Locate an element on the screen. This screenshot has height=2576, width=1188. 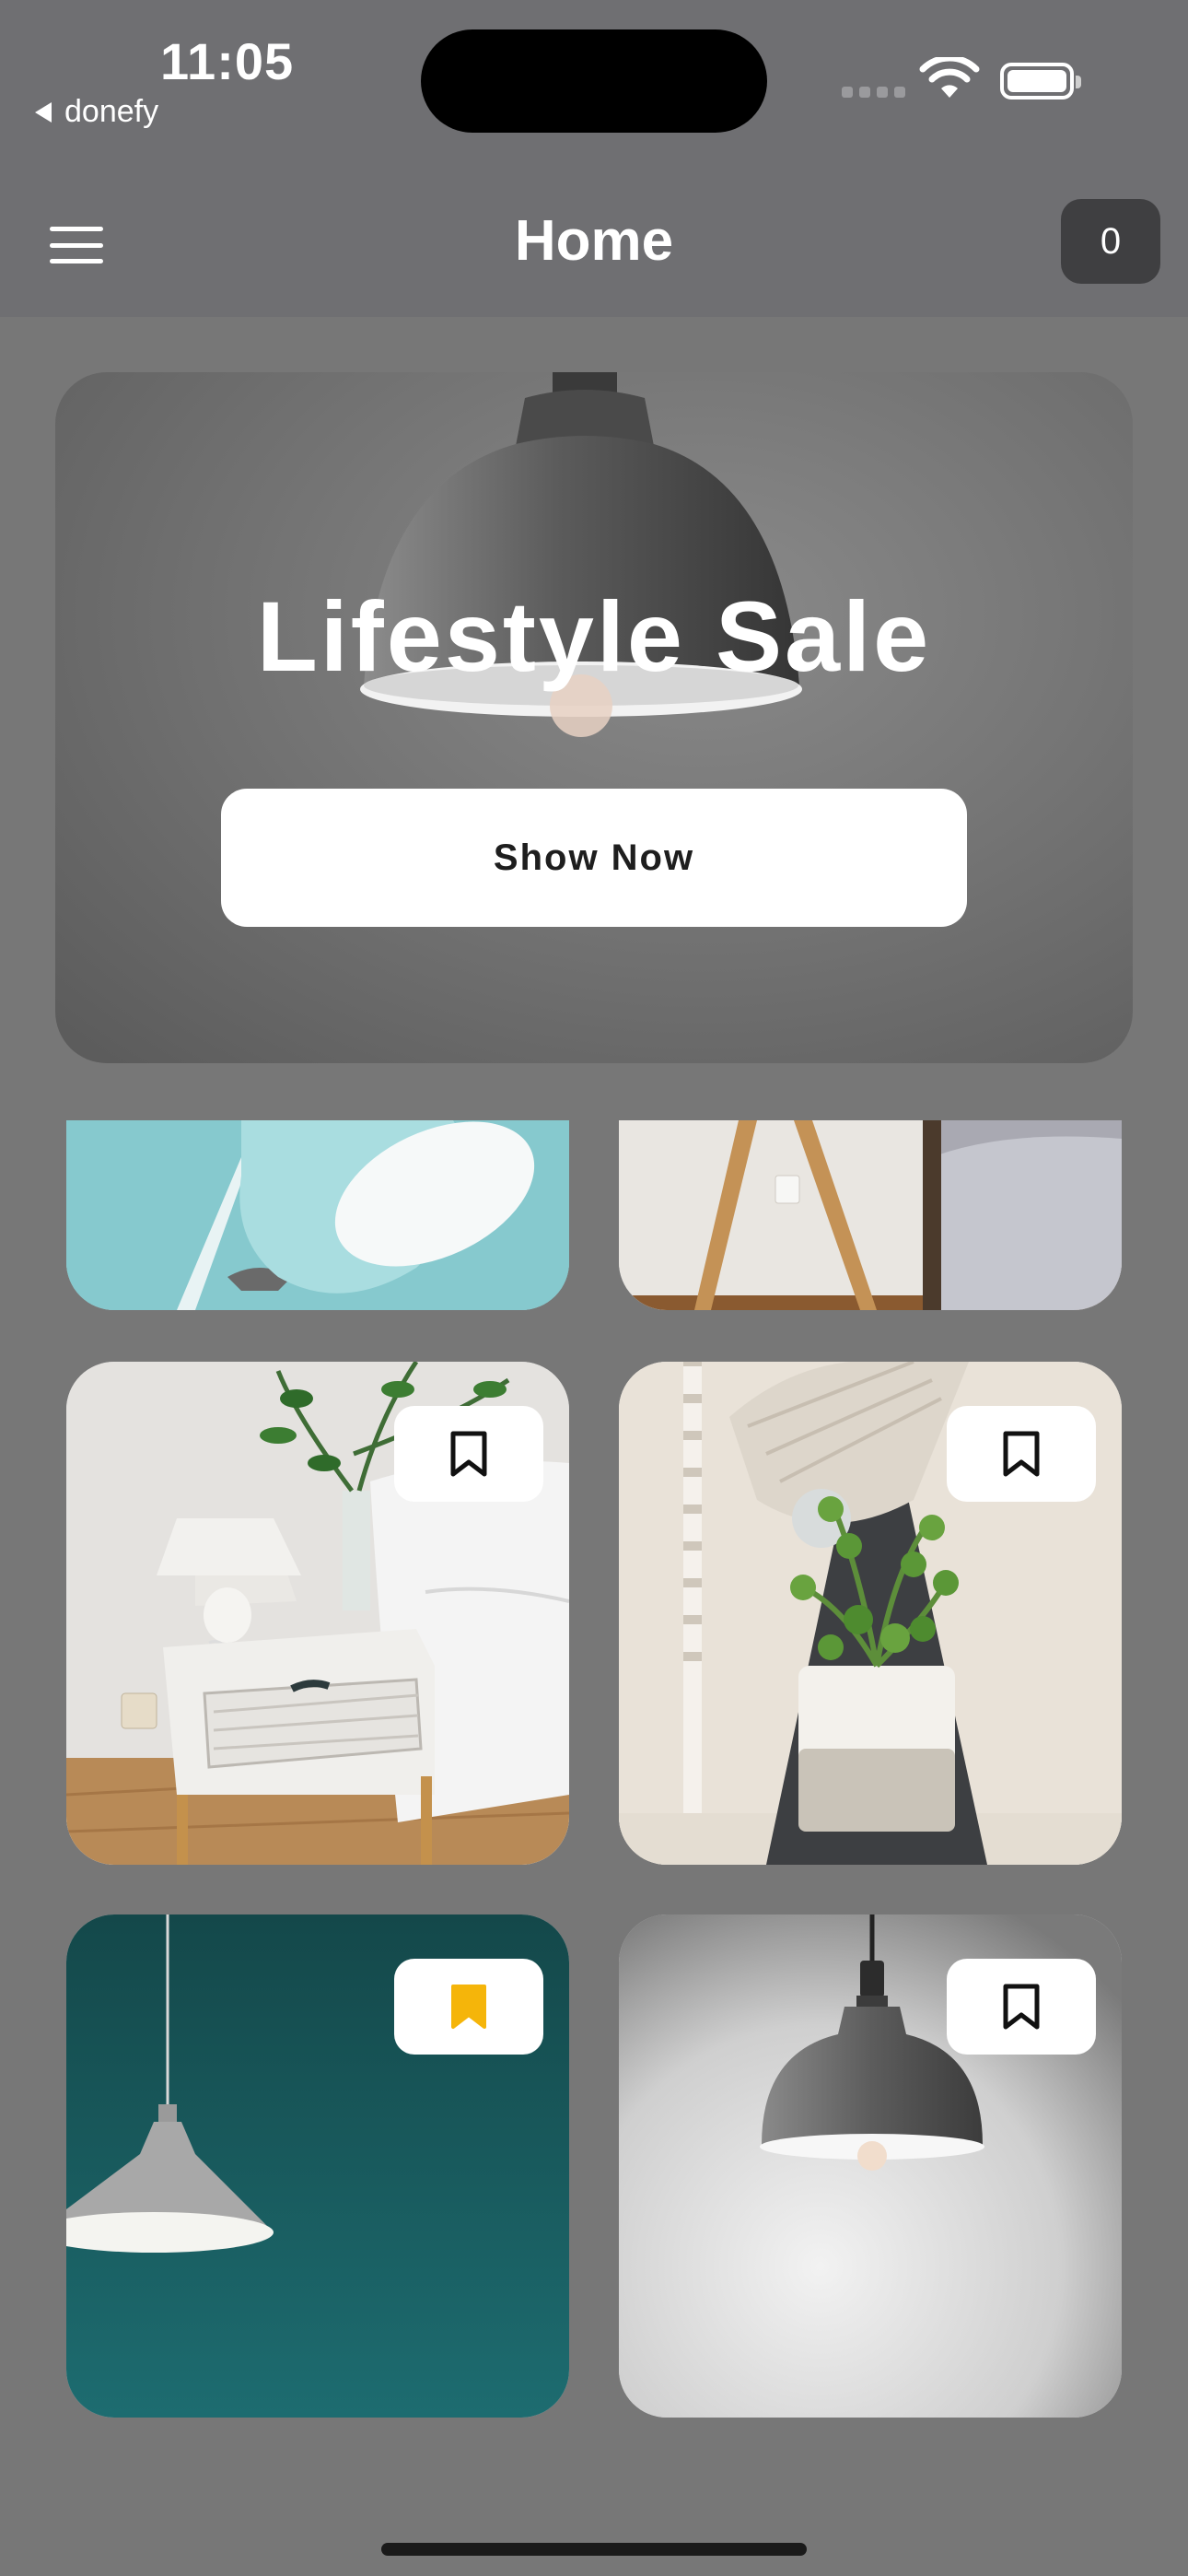
home-indicator is located at coordinates (594, 2549).